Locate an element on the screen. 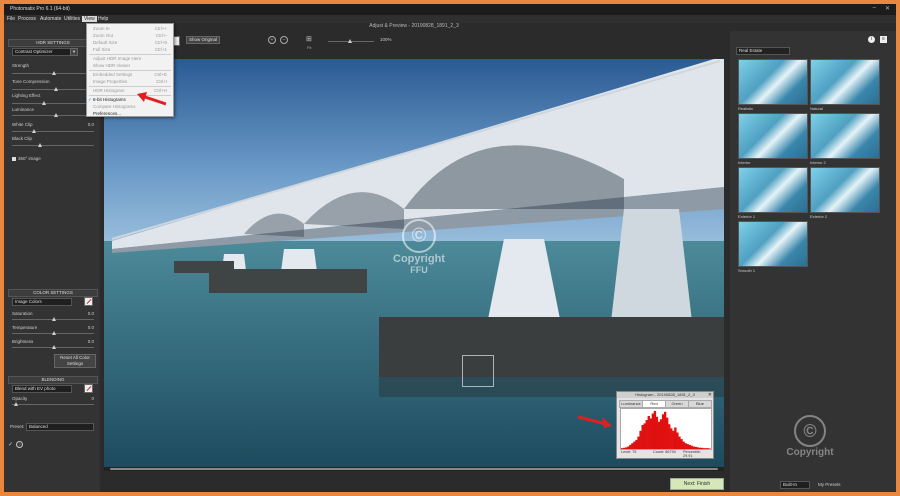 Image resolution: width=900 pixels, height=496 pixels. preset-tile-exterior-2: Exterior 2 is located at coordinates (845, 193).